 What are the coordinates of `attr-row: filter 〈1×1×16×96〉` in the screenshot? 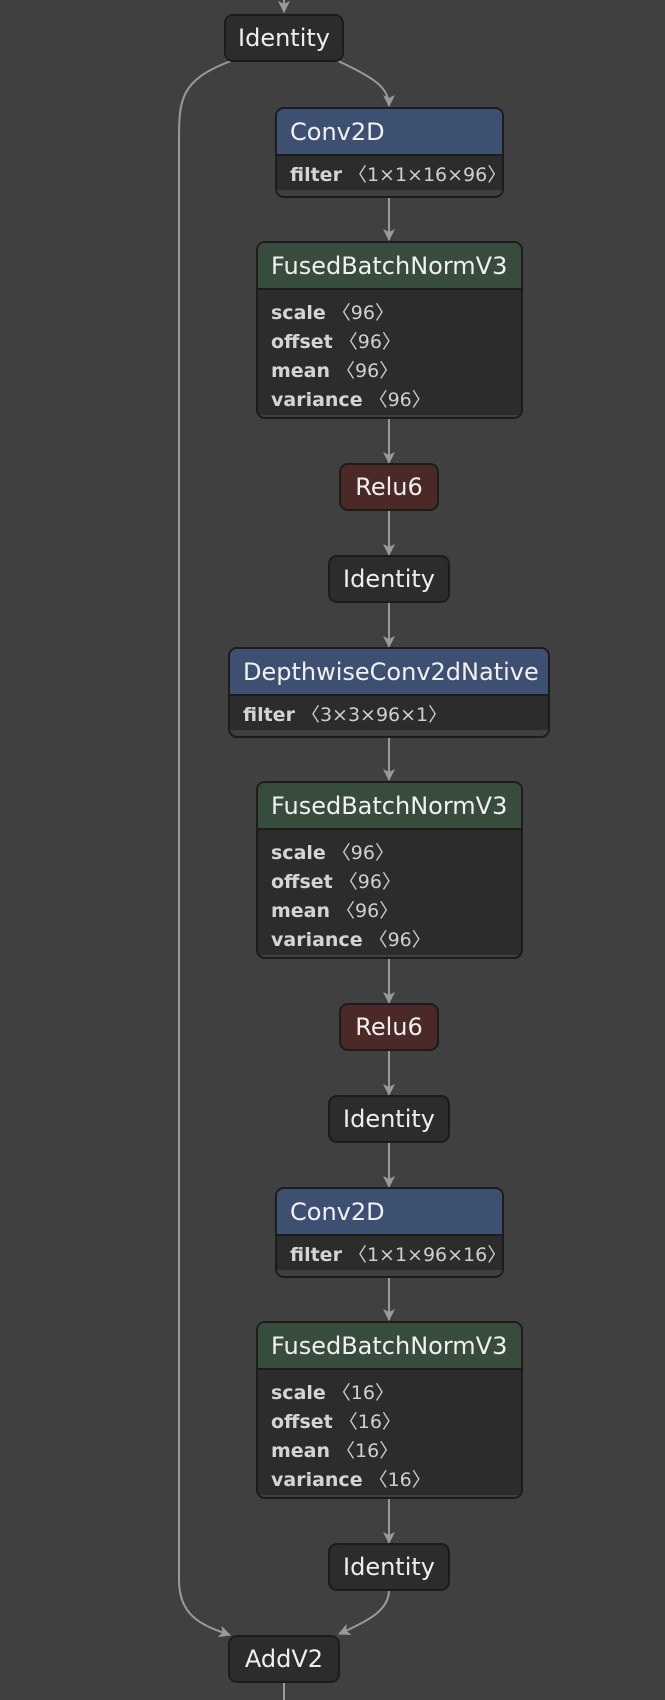 It's located at (396, 175).